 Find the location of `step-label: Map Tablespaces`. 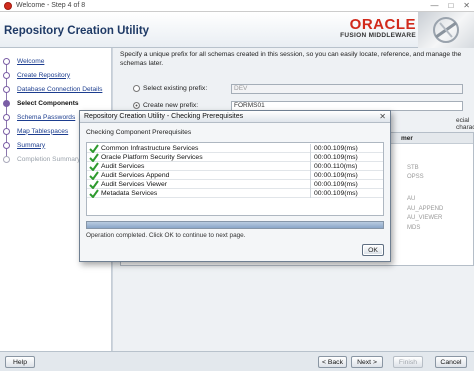

step-label: Map Tablespaces is located at coordinates (42, 131).